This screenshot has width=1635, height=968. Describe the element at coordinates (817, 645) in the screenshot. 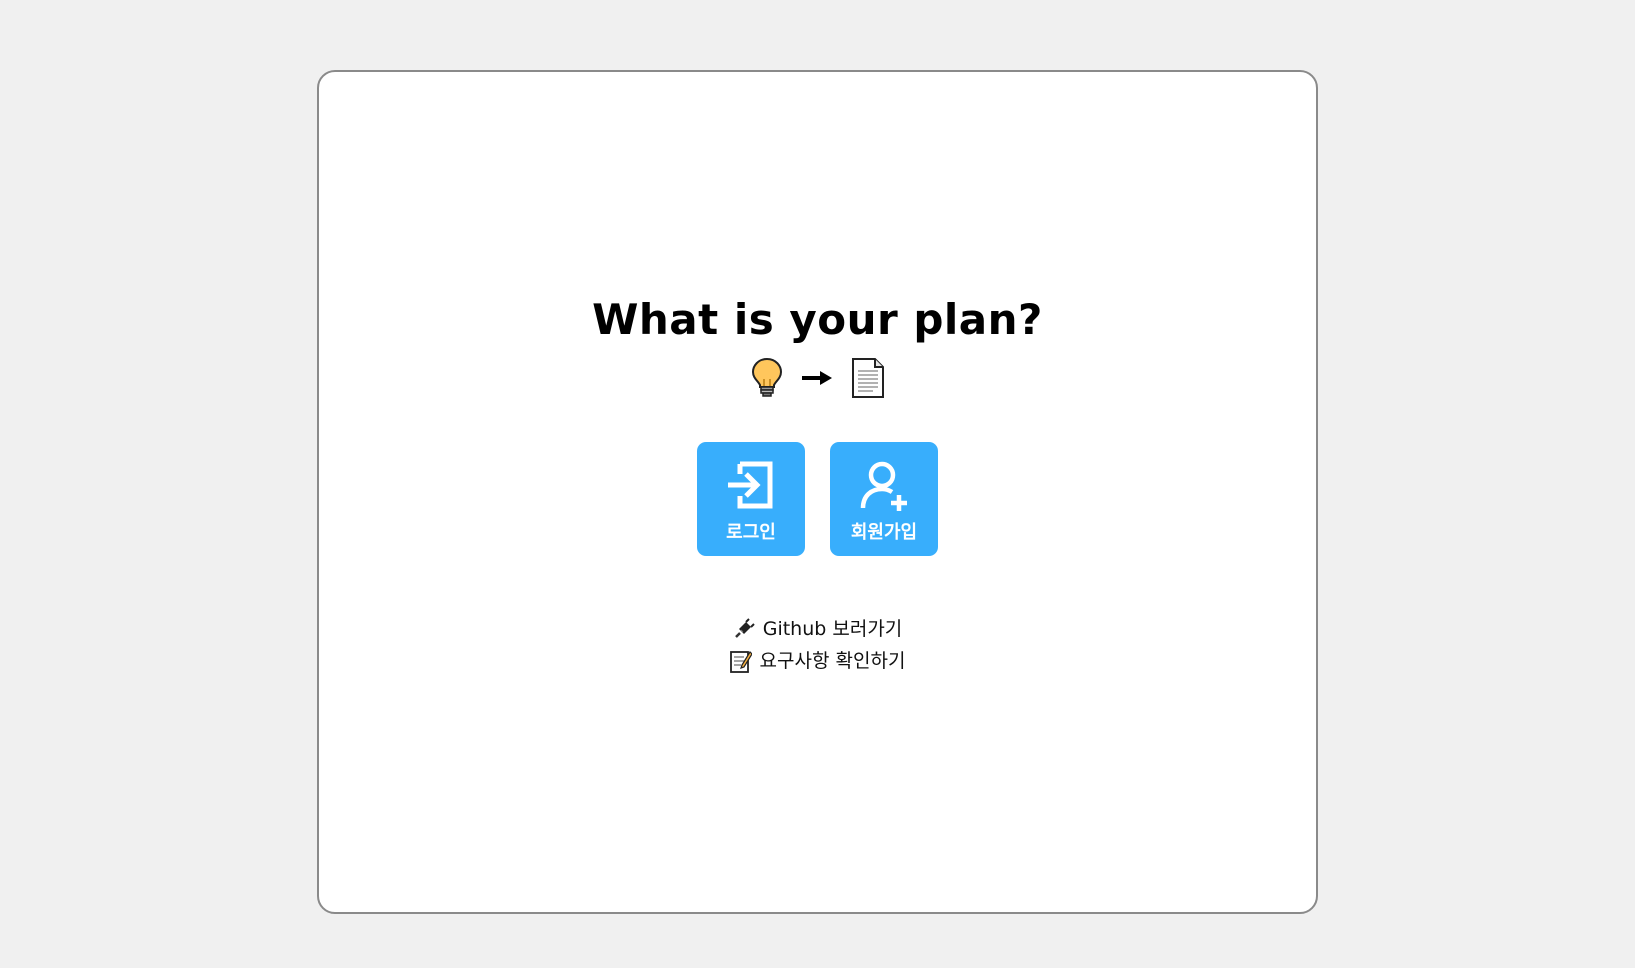

I see `footer-links: Github 보러가기 요구사항 확인하기` at that location.